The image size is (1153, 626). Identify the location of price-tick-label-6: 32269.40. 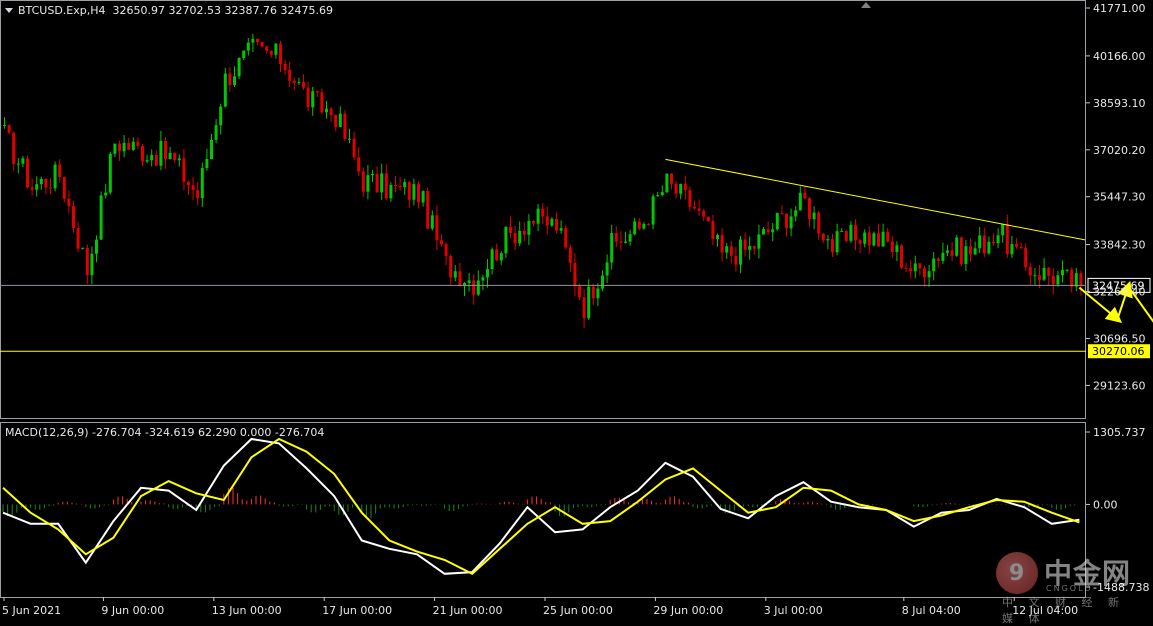
(1119, 292).